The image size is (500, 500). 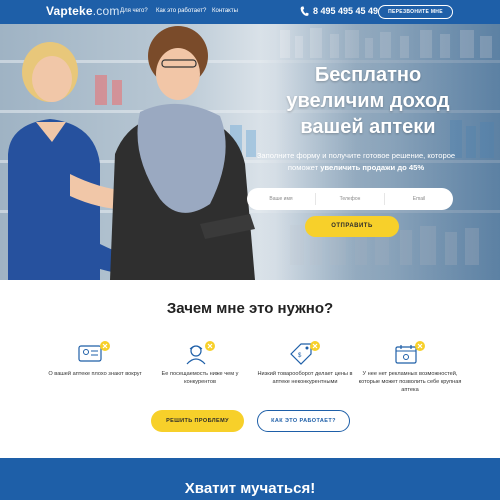 I want to click on phone-icon, so click(x=304, y=11).